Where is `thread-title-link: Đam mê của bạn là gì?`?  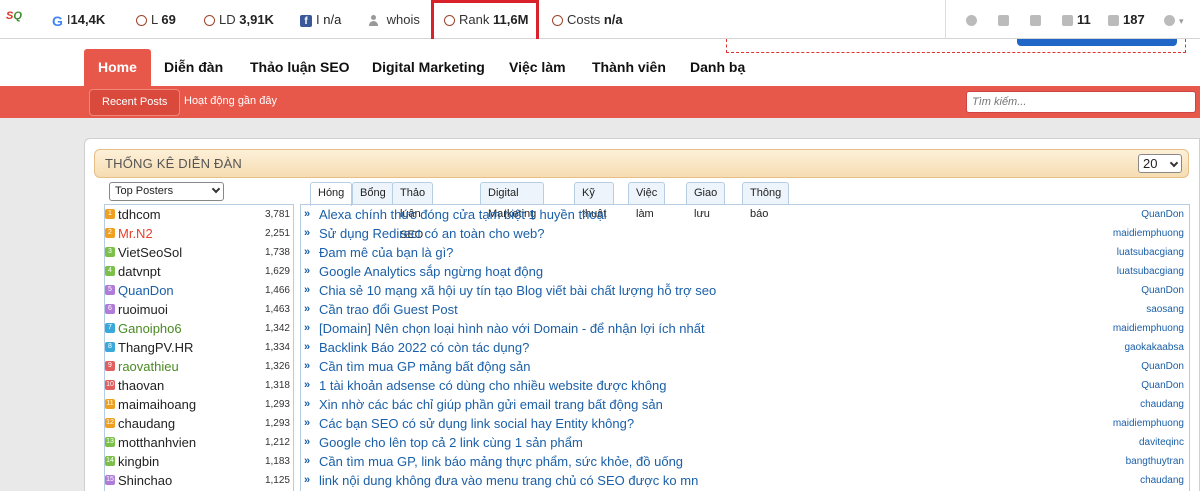 thread-title-link: Đam mê của bạn là gì? is located at coordinates (386, 252).